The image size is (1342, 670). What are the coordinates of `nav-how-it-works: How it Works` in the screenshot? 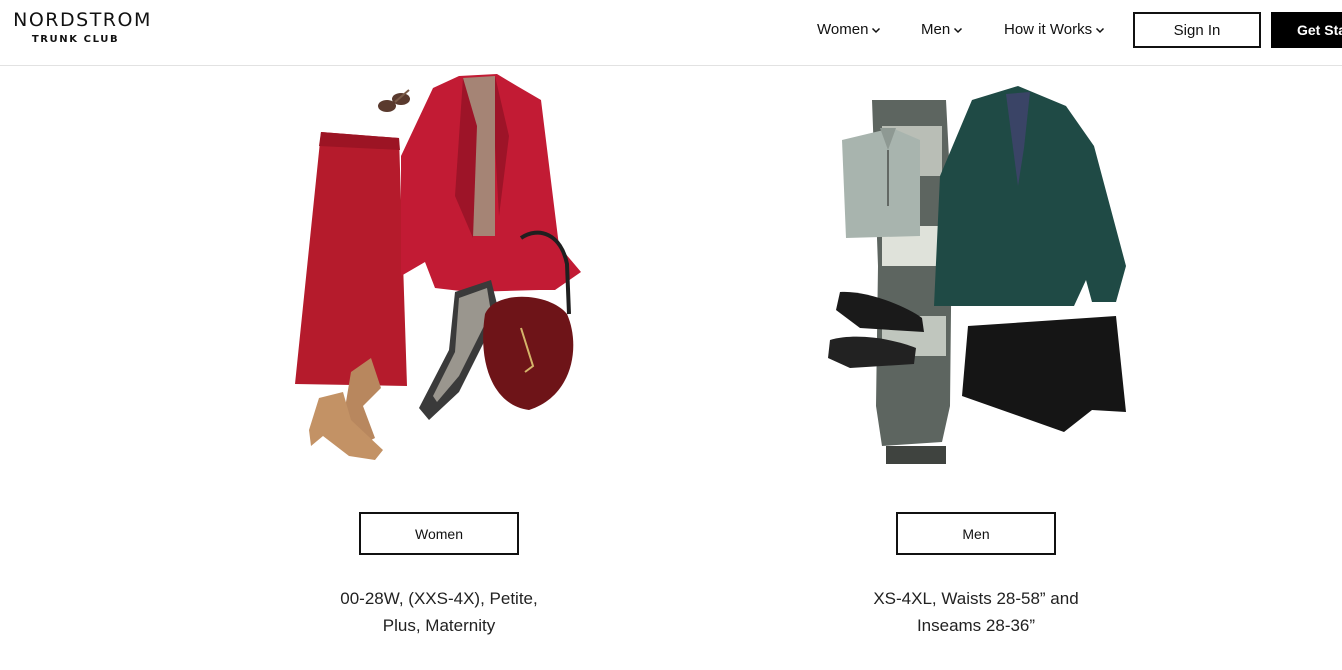 It's located at (1054, 29).